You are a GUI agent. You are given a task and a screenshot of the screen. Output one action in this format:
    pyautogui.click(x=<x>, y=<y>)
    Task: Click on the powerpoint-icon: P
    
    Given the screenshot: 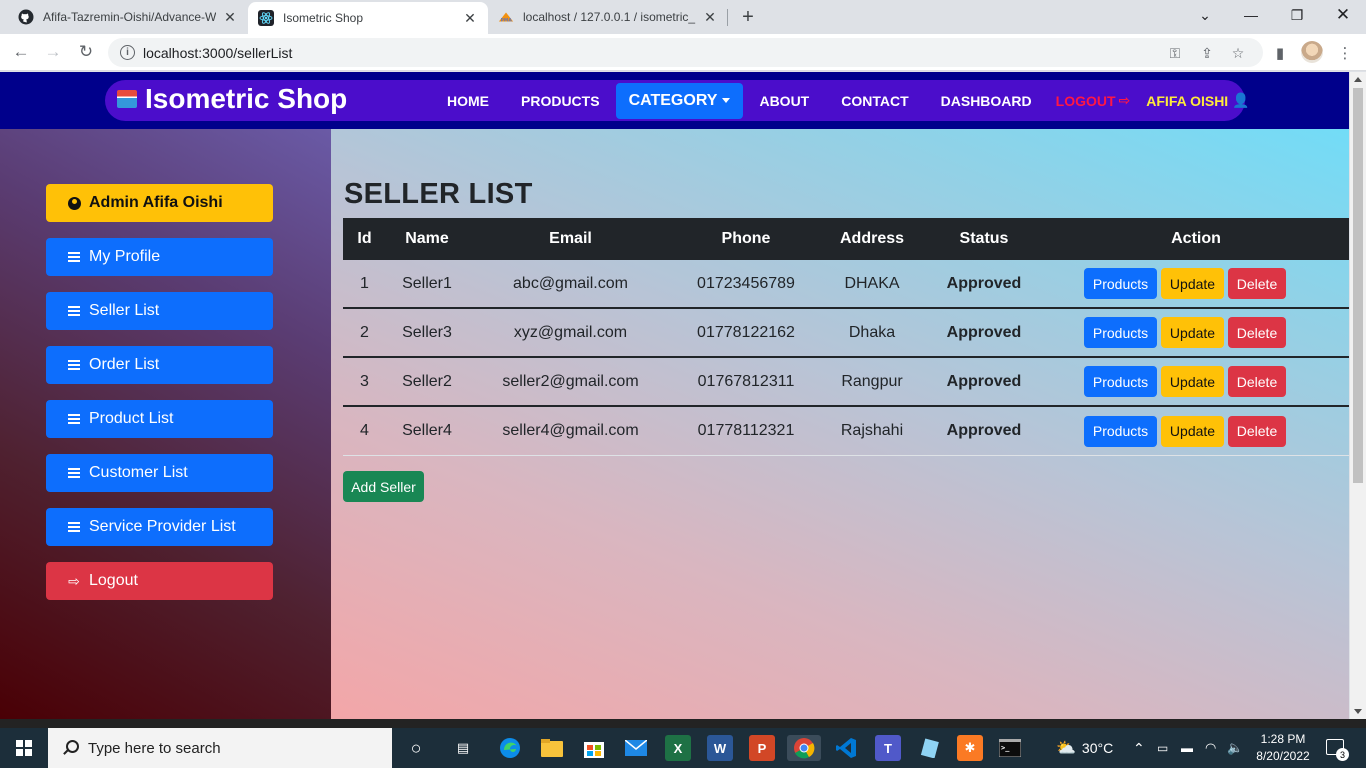 What is the action you would take?
    pyautogui.click(x=762, y=748)
    